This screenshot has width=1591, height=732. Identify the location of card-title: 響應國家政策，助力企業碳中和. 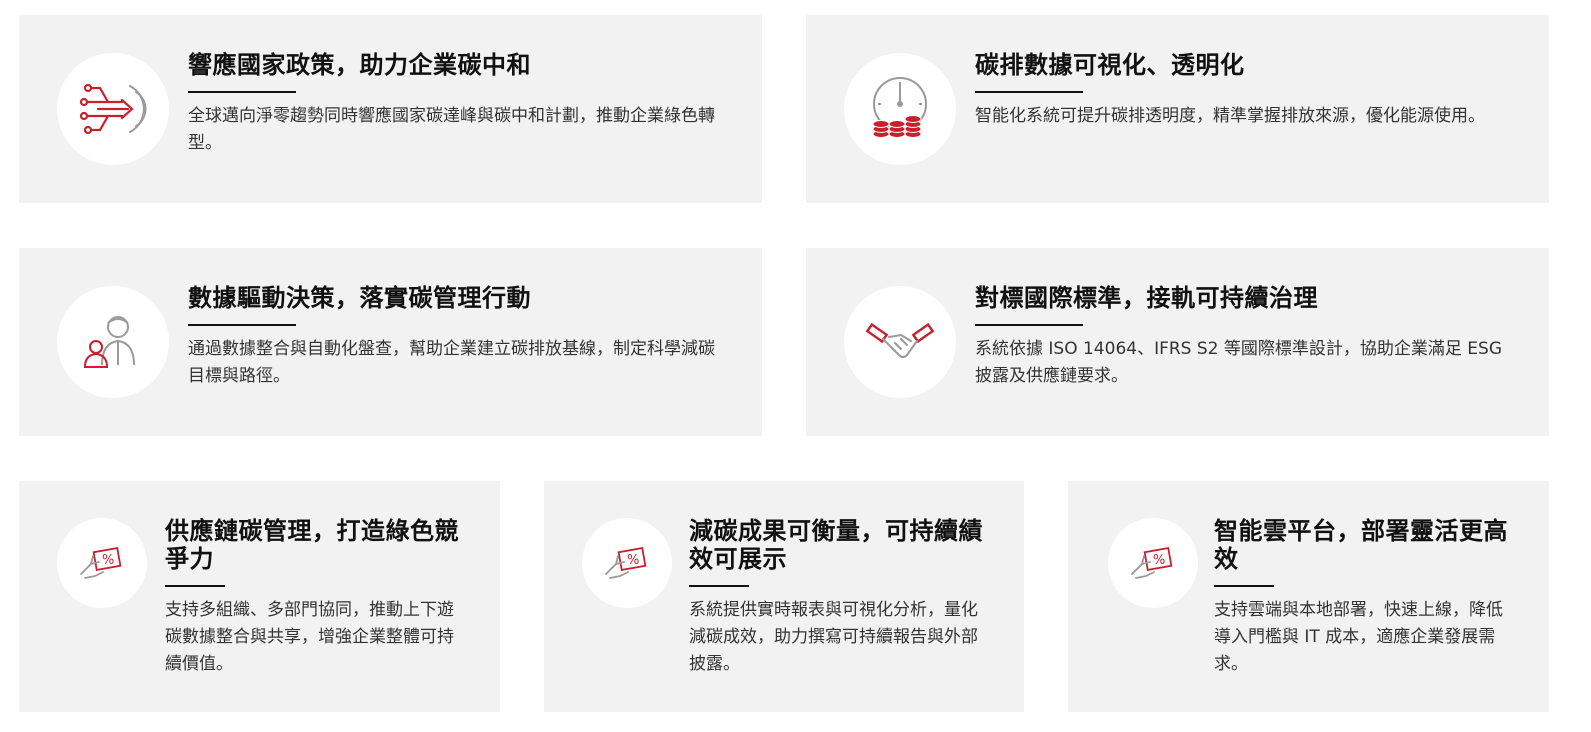
(359, 65).